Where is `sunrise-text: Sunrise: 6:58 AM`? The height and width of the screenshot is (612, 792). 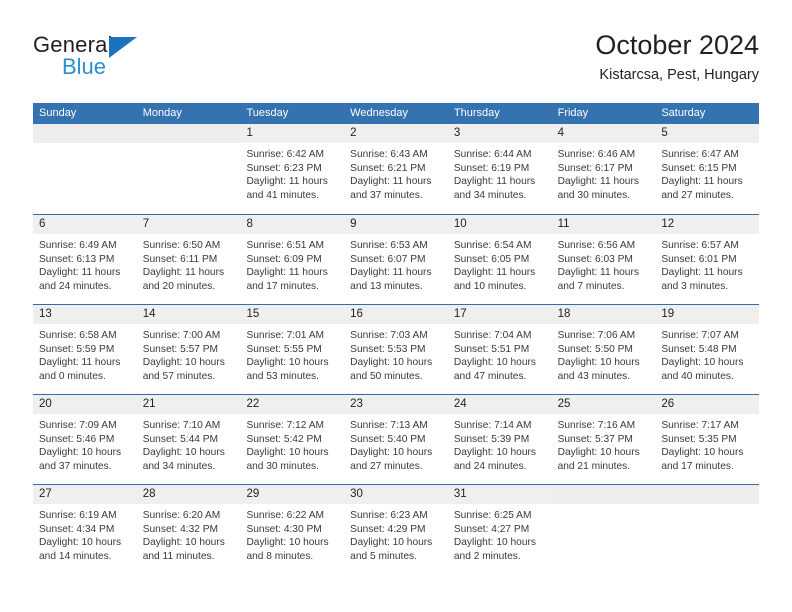 sunrise-text: Sunrise: 6:58 AM is located at coordinates (78, 335).